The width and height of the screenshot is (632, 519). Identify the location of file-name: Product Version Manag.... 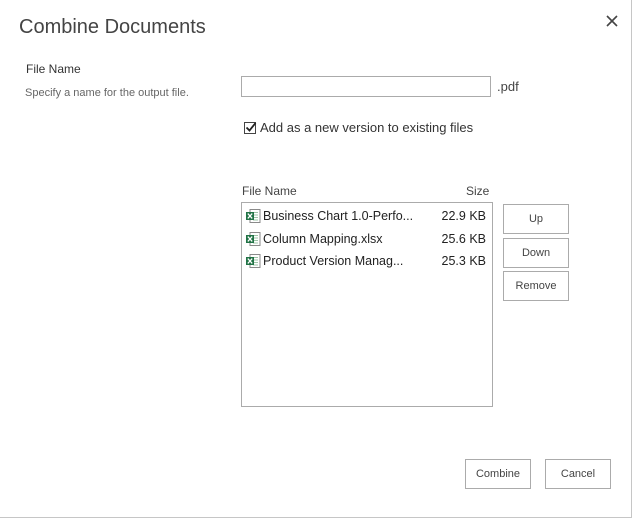
(333, 261).